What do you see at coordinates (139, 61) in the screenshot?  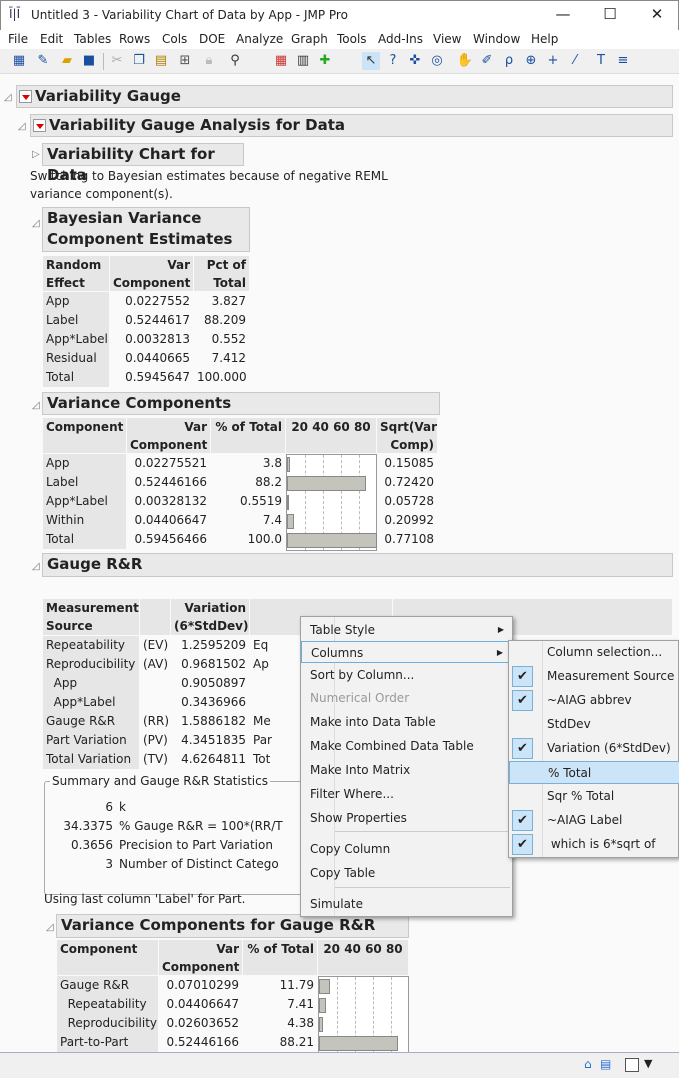 I see `copy-icon: ❐` at bounding box center [139, 61].